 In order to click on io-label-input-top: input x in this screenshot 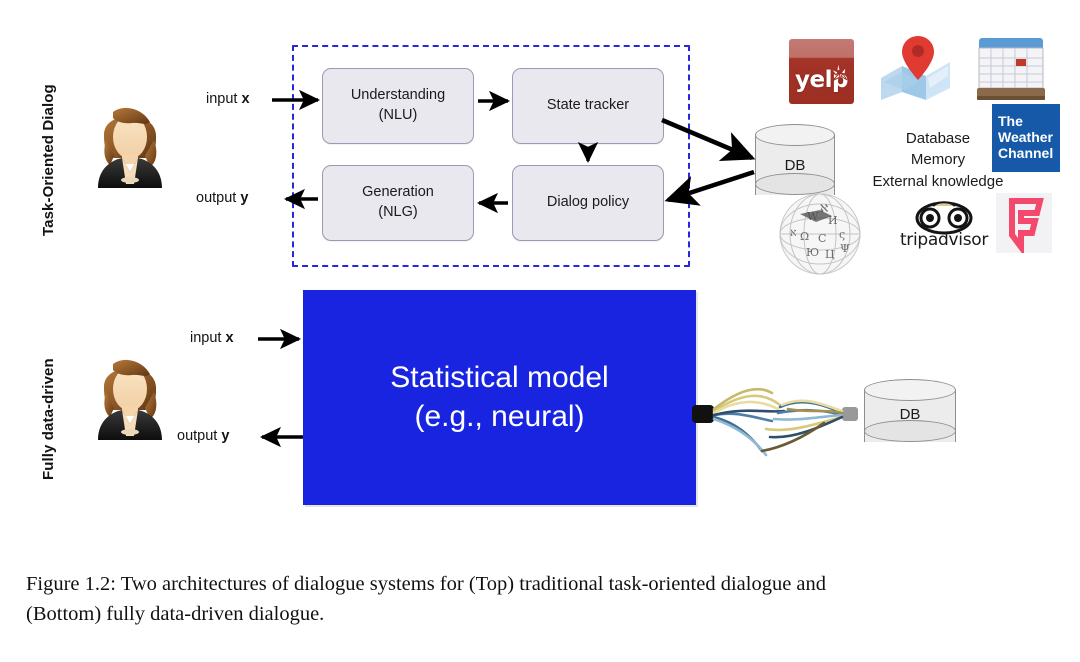, I will do `click(228, 99)`.